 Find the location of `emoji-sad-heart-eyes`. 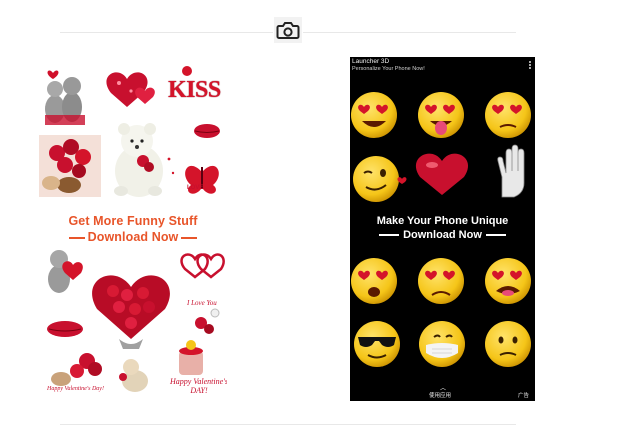

emoji-sad-heart-eyes is located at coordinates (508, 115).